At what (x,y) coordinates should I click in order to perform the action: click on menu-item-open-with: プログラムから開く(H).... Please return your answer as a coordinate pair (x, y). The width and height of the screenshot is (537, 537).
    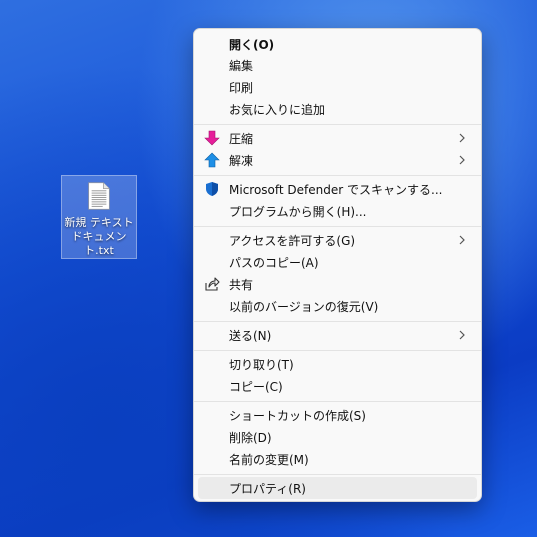
    Looking at the image, I should click on (337, 211).